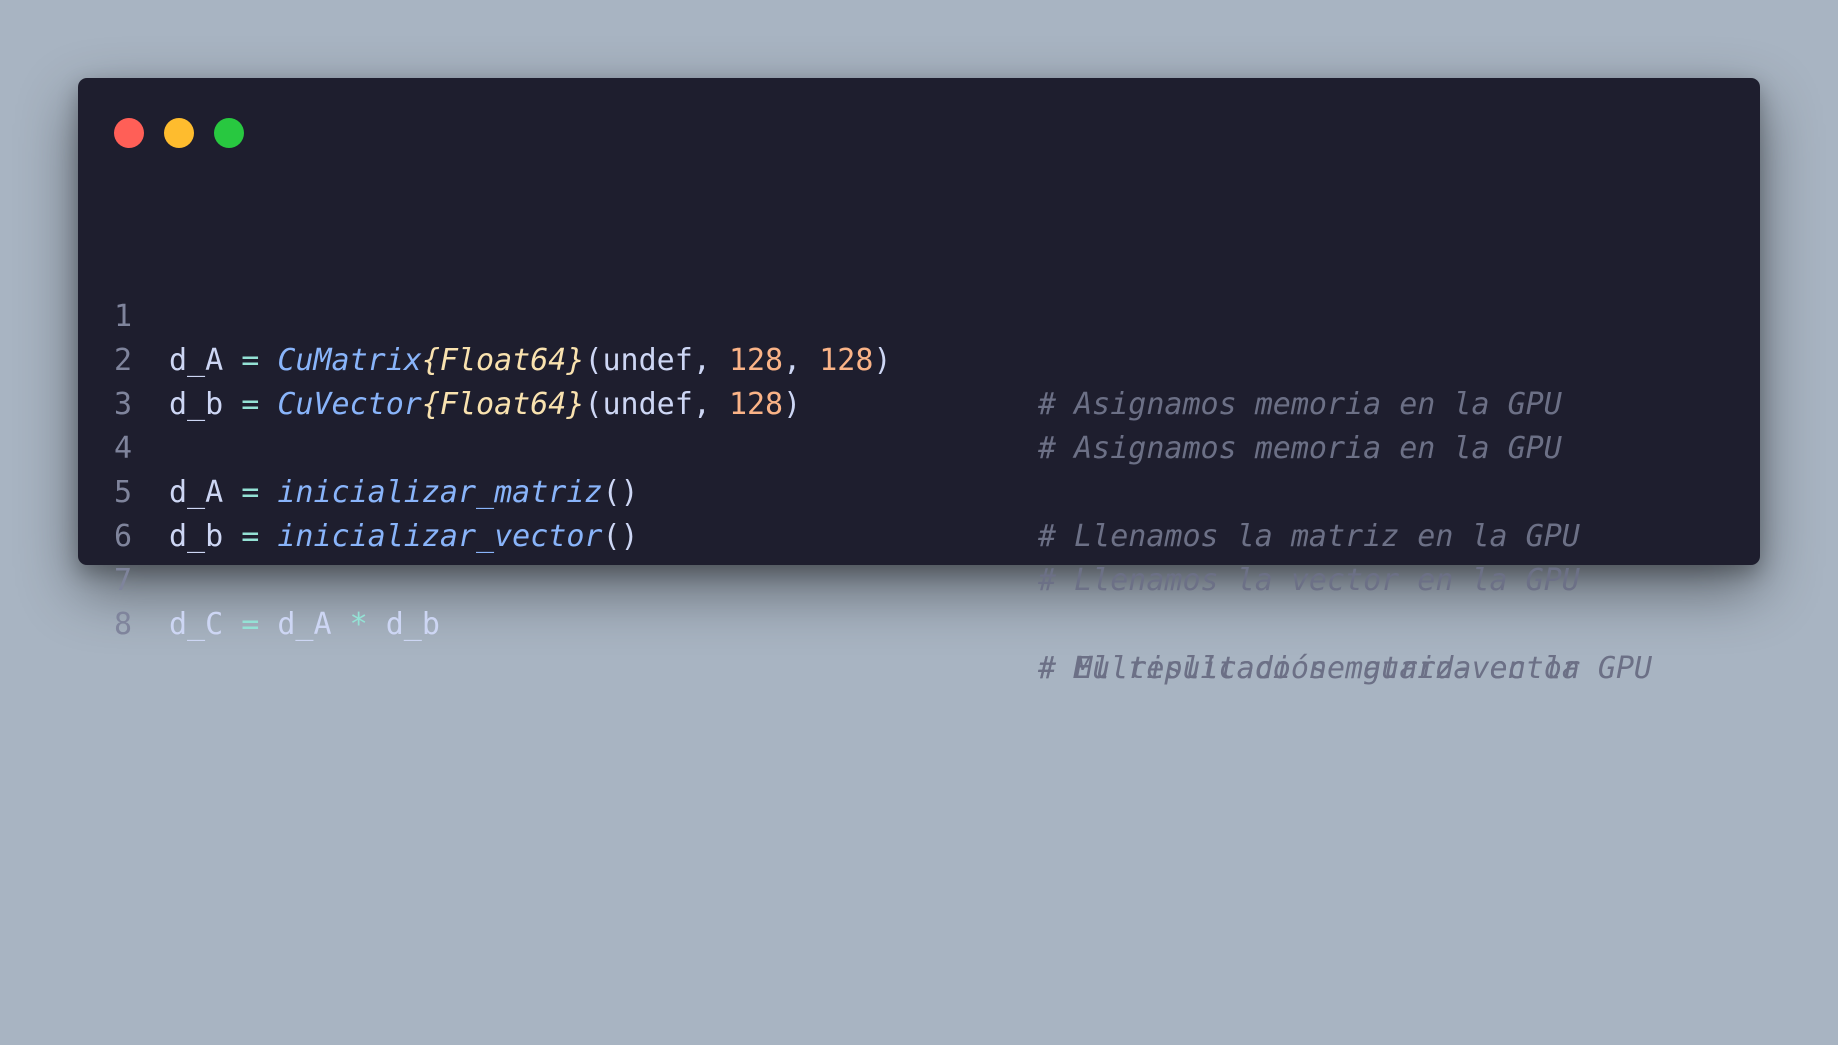  Describe the element at coordinates (179, 133) in the screenshot. I see `minimize-window-button` at that location.